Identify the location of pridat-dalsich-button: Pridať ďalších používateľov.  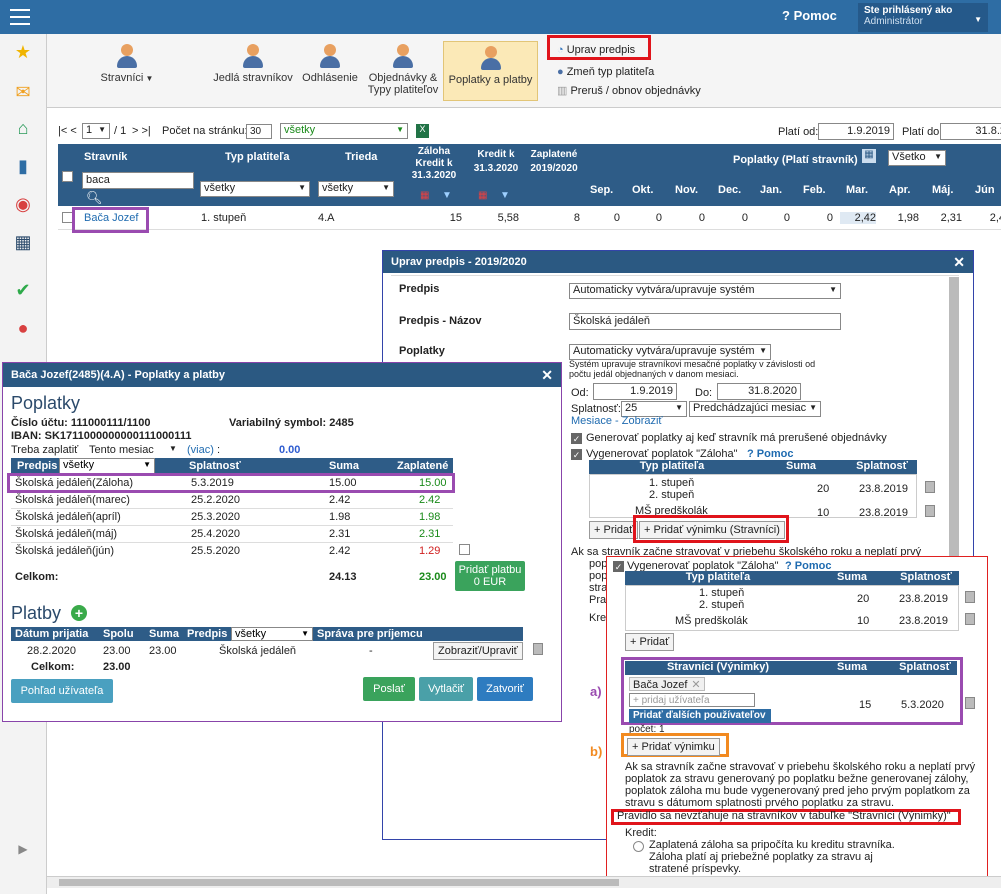
(700, 716).